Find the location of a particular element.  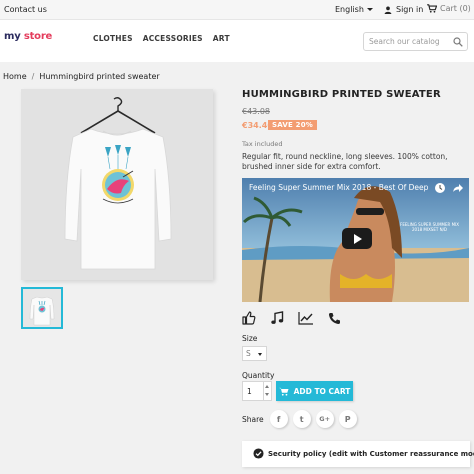

phone-icon is located at coordinates (334, 318).